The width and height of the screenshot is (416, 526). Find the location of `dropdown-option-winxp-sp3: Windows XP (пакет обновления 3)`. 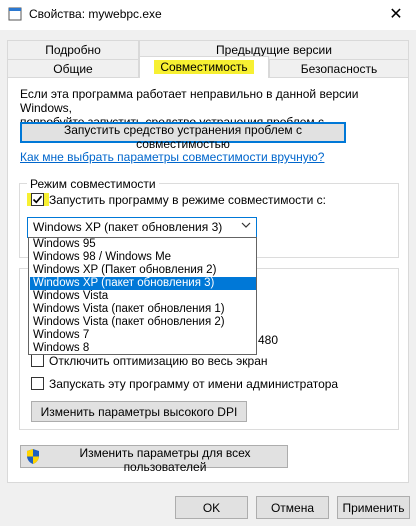

dropdown-option-winxp-sp3: Windows XP (пакет обновления 3) is located at coordinates (143, 283).